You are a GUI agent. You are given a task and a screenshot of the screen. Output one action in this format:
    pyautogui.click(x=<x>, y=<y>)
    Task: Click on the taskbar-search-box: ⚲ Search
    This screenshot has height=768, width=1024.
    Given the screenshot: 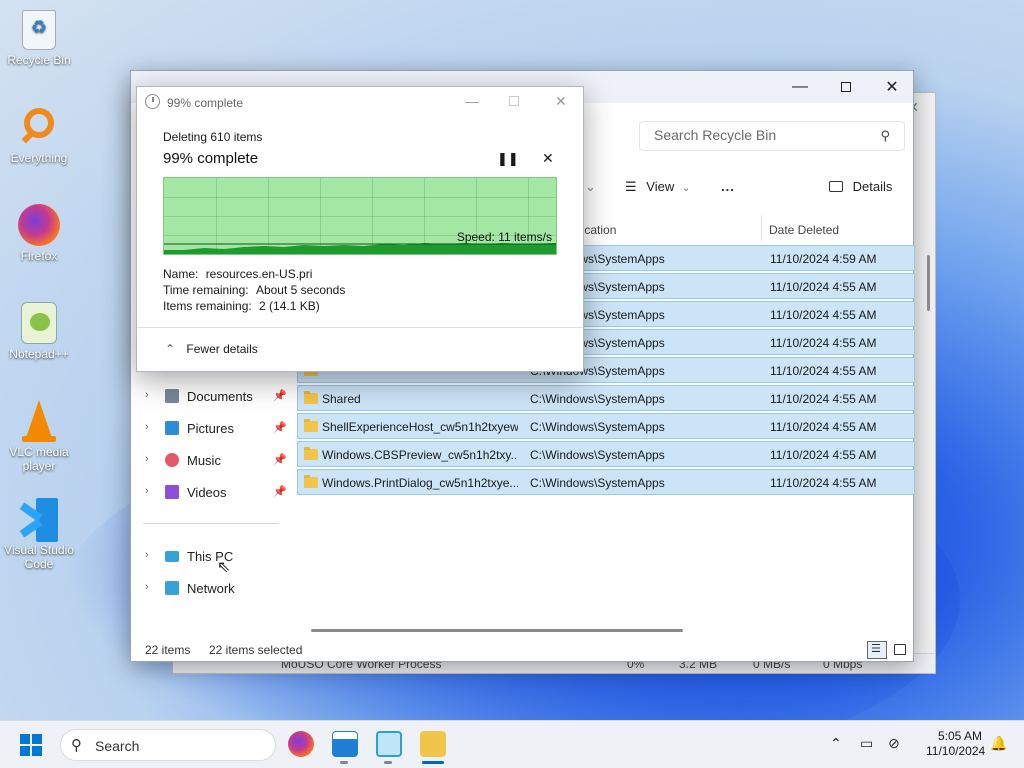 What is the action you would take?
    pyautogui.click(x=168, y=745)
    